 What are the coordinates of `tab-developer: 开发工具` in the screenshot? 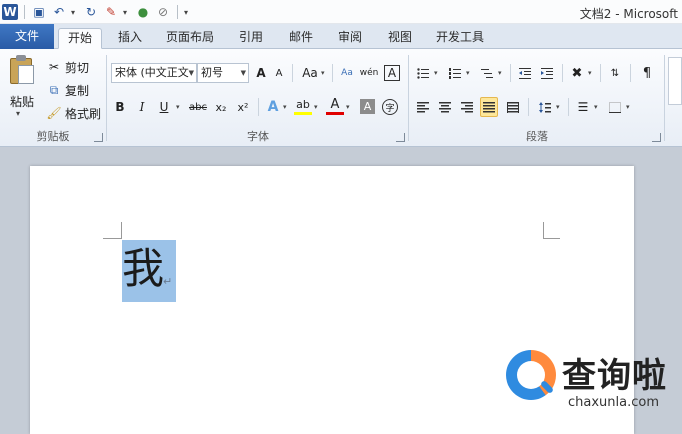 It's located at (460, 38).